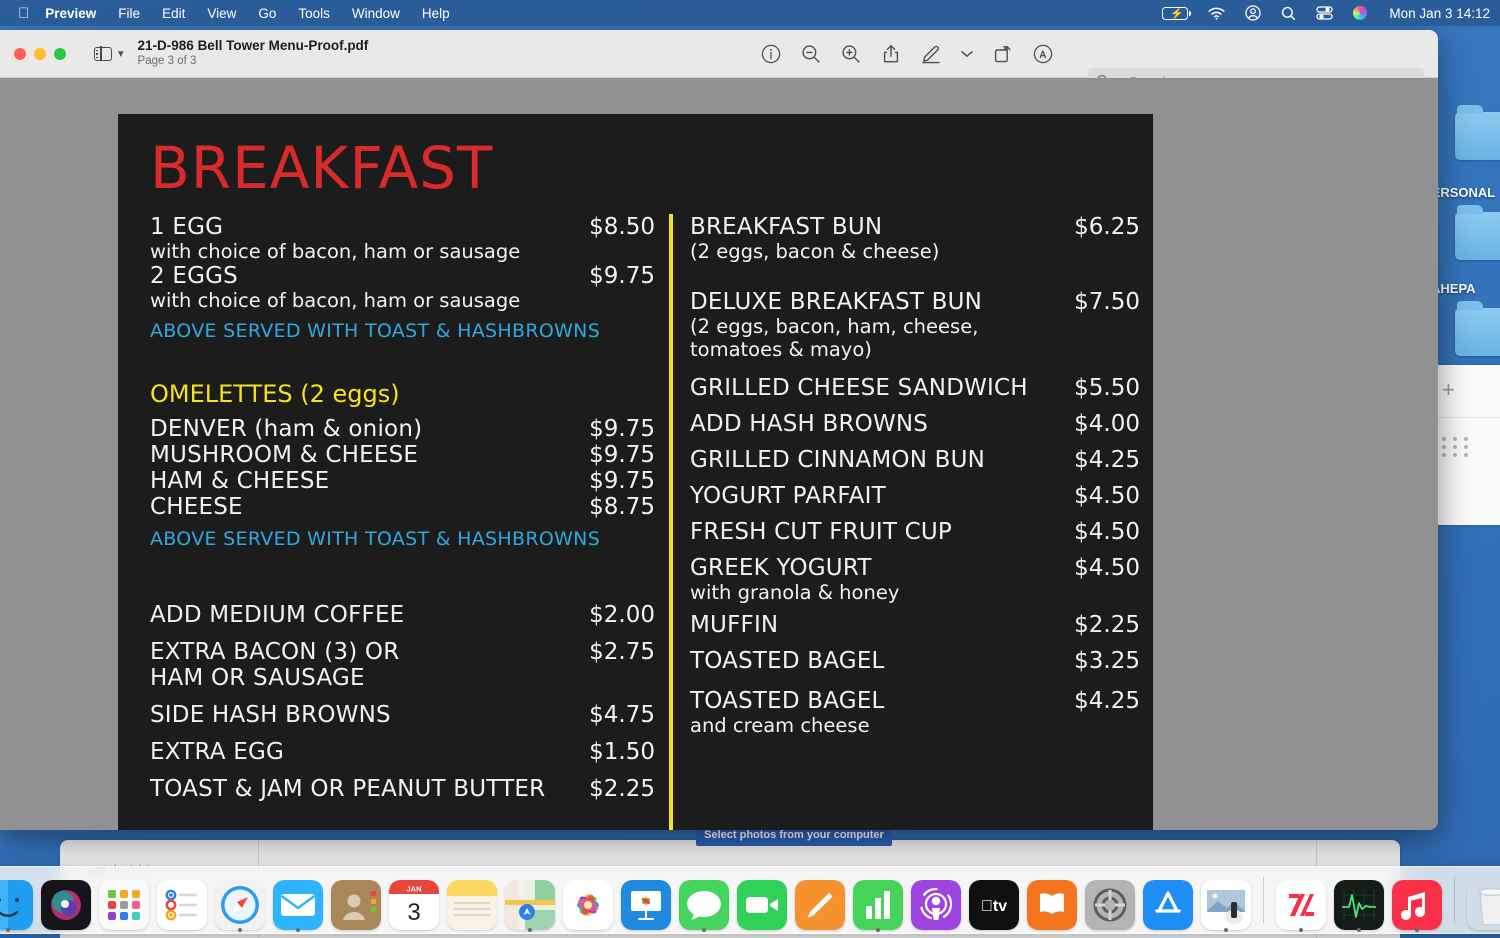 This screenshot has width=1500, height=938. I want to click on finder-icon, so click(16, 905).